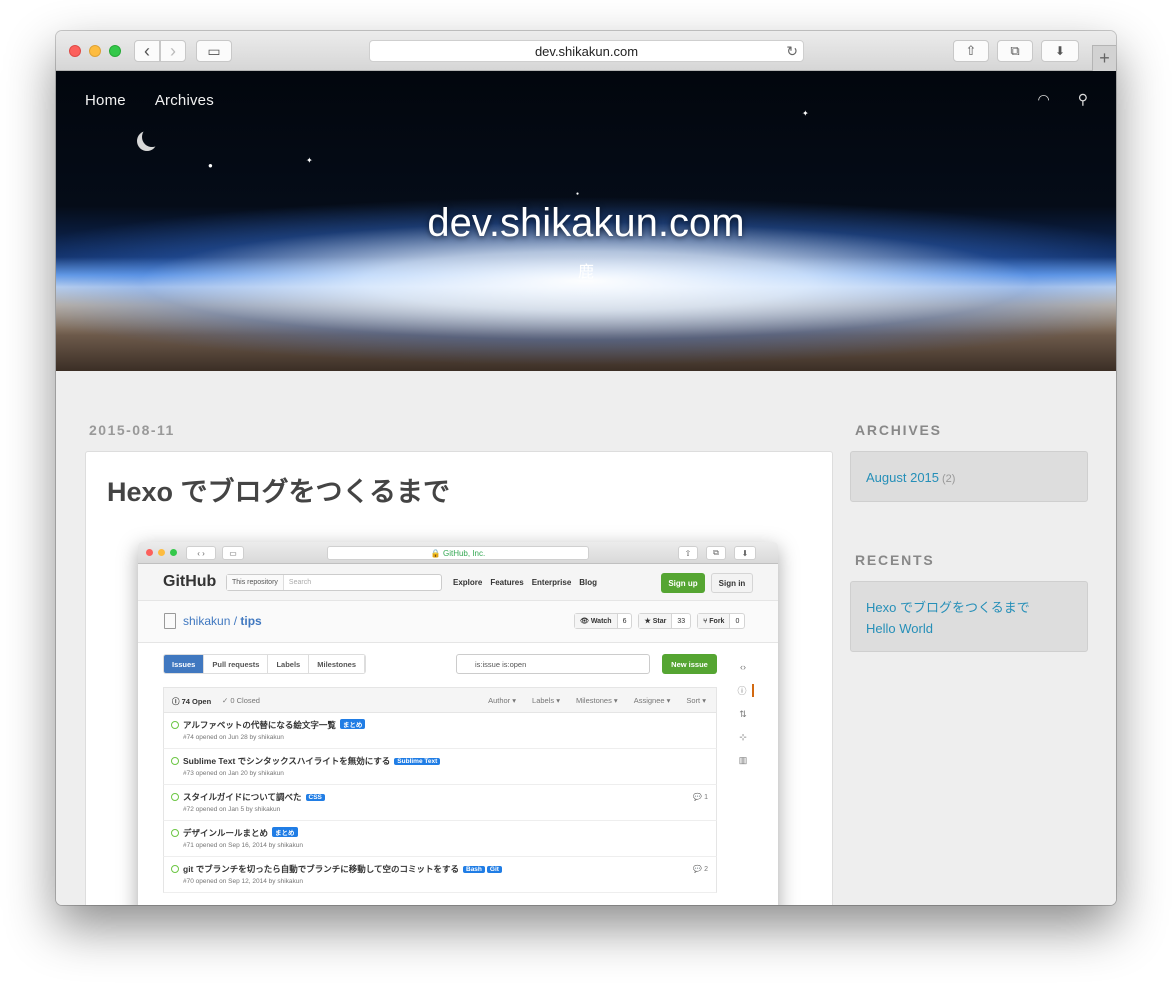 The image size is (1172, 985). I want to click on image-download-icon: ⬇, so click(745, 553).